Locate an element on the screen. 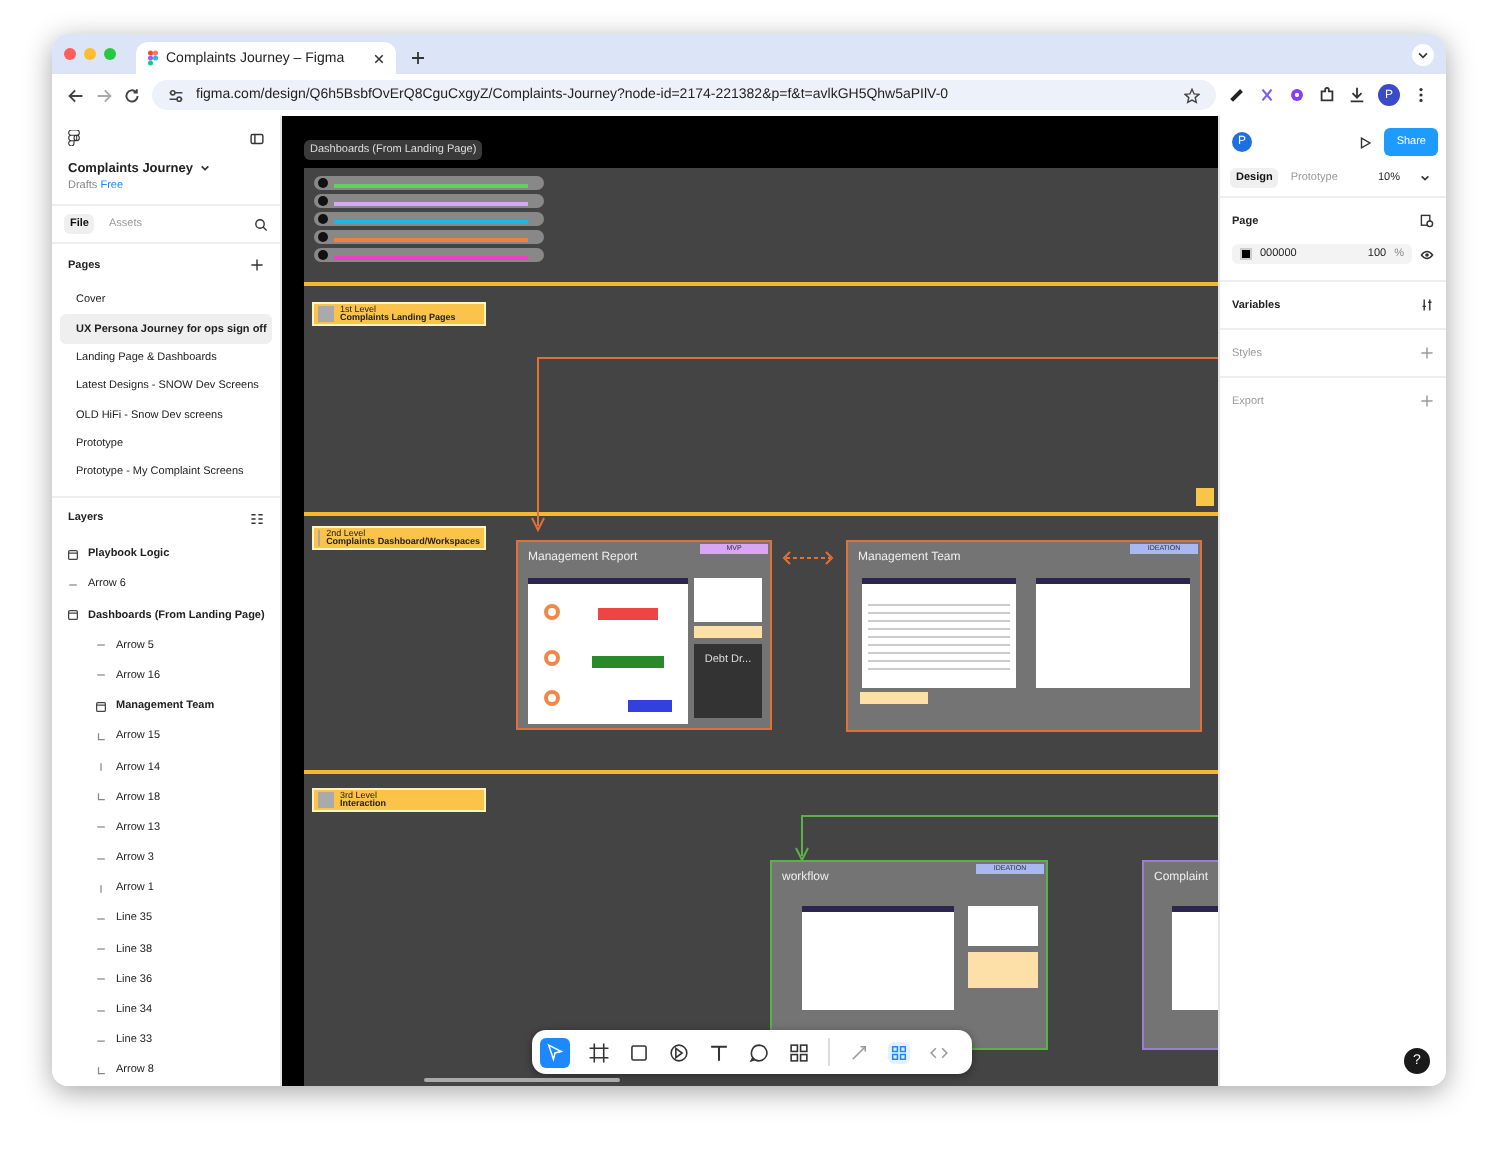  pen-tool-icon is located at coordinates (679, 1052).